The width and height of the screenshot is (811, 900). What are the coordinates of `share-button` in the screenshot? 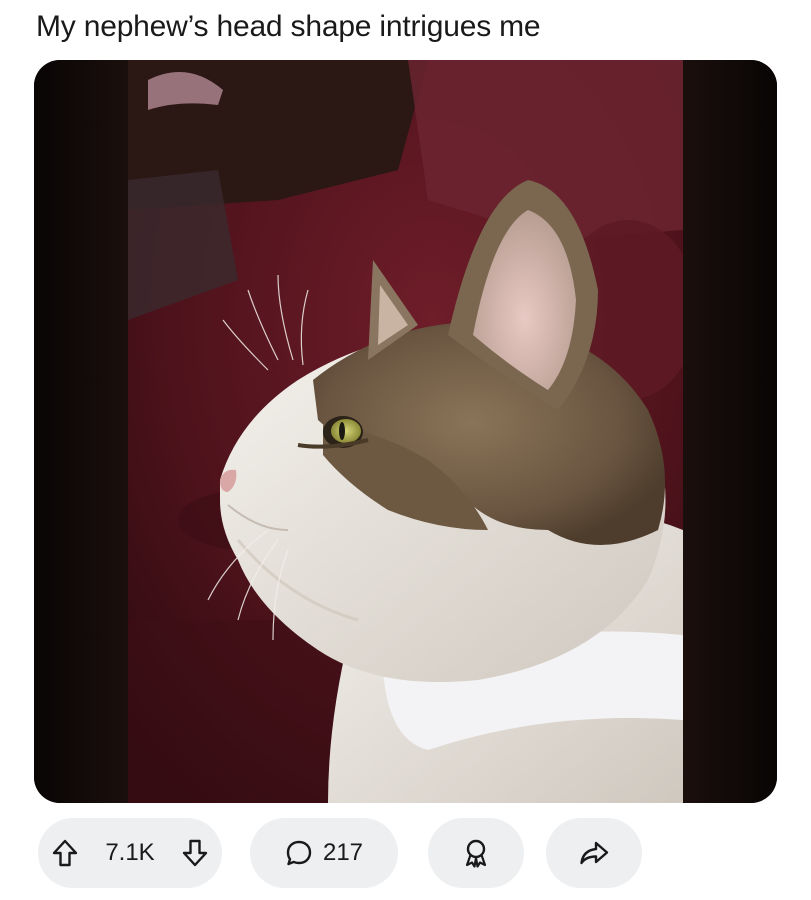 It's located at (594, 853).